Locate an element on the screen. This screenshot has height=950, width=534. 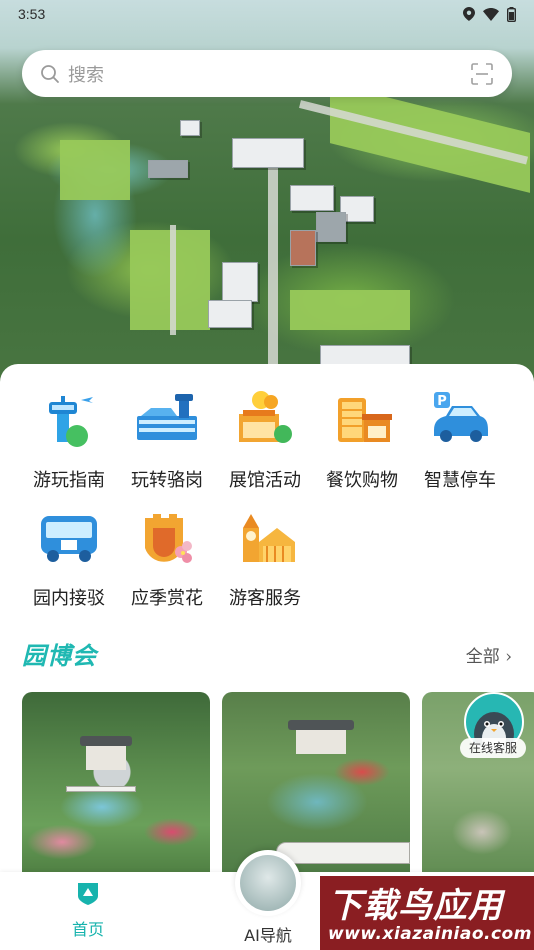
wifi-icon is located at coordinates (491, 14).